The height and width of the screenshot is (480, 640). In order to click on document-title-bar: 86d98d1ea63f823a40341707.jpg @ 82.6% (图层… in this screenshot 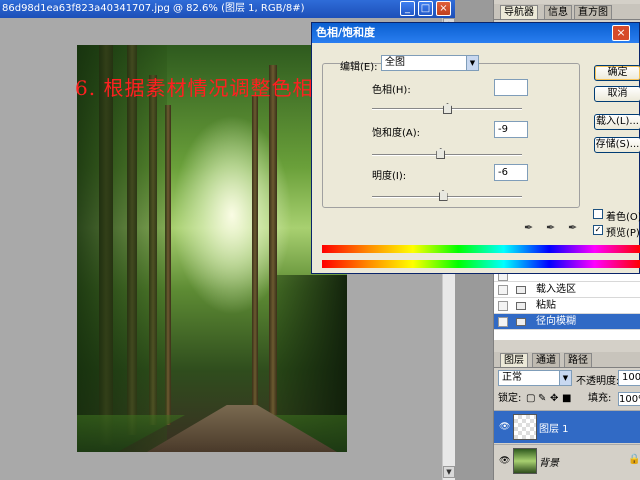, I will do `click(227, 9)`.